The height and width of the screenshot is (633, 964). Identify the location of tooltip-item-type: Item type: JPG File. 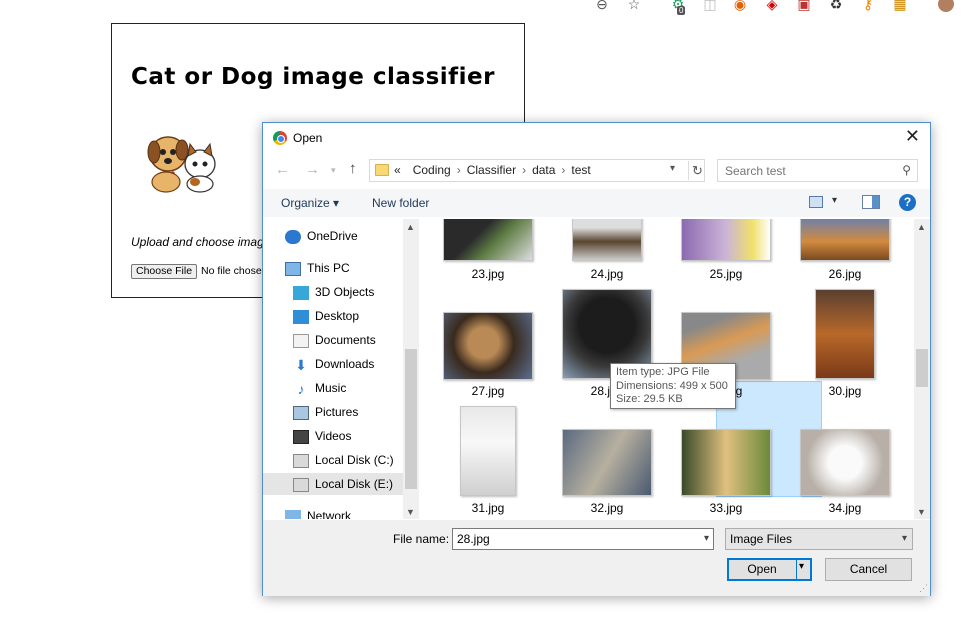
(663, 372).